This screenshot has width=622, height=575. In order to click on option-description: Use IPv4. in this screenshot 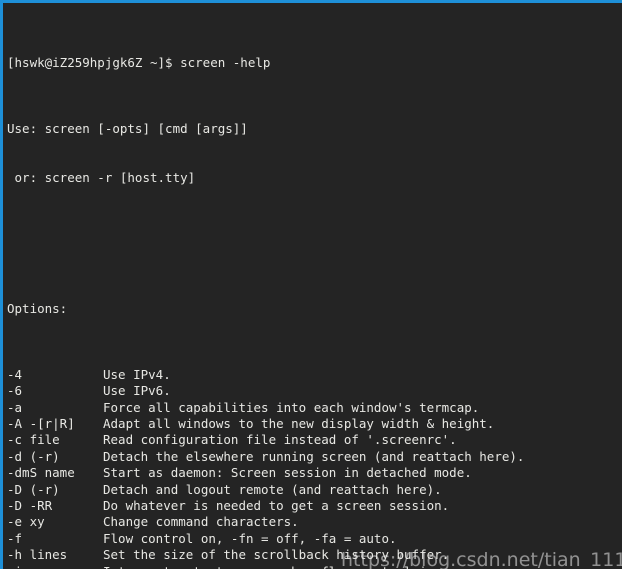, I will do `click(137, 374)`.